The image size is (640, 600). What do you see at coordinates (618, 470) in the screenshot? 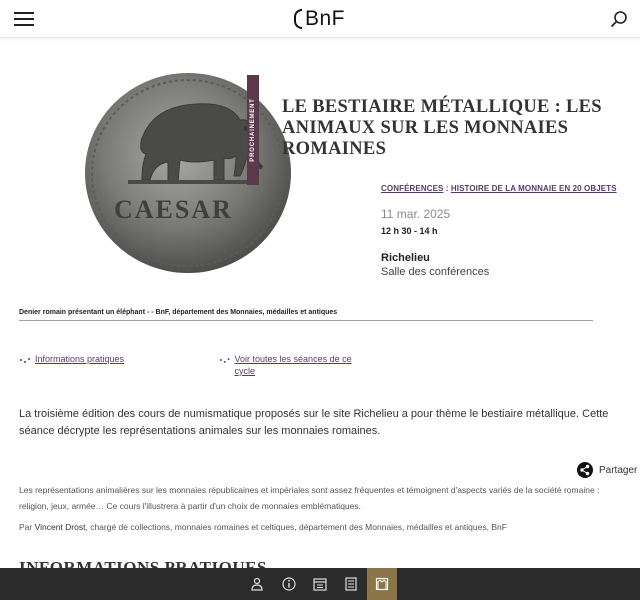
I see `share-label: Partager` at bounding box center [618, 470].